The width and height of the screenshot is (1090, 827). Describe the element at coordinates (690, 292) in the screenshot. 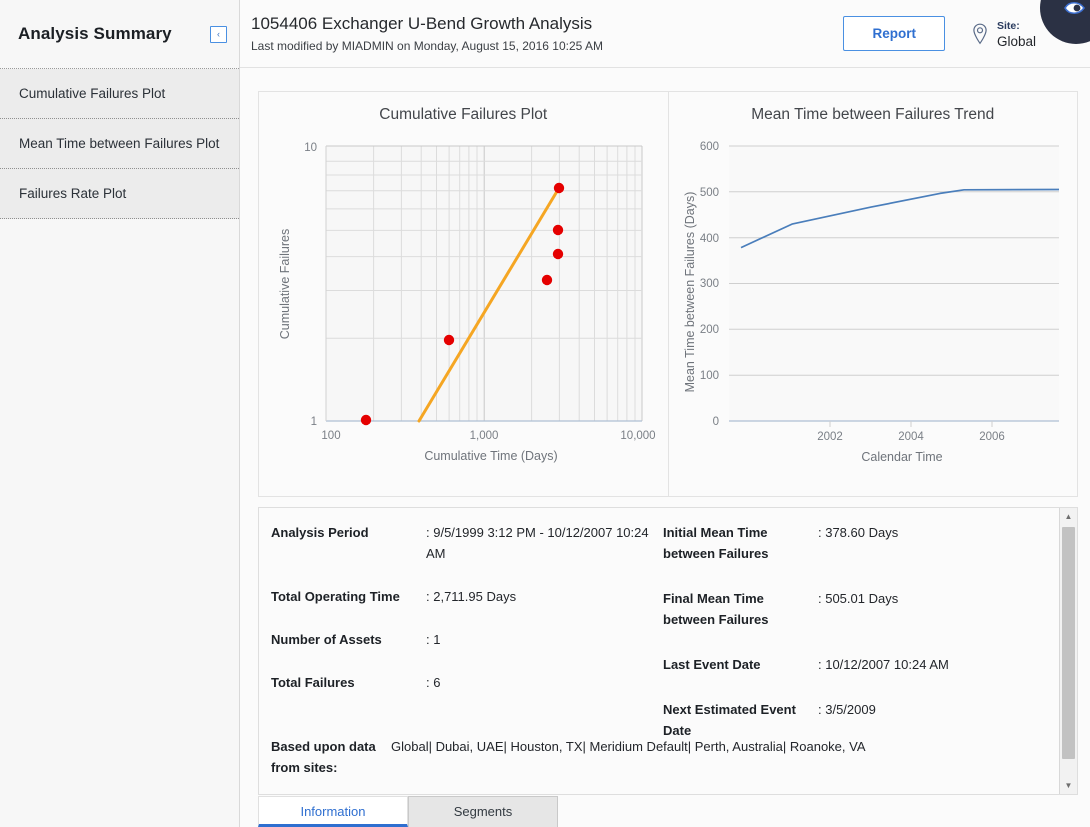

I see `chart-2-ylabel: Mean Time between Failures (Days)` at that location.